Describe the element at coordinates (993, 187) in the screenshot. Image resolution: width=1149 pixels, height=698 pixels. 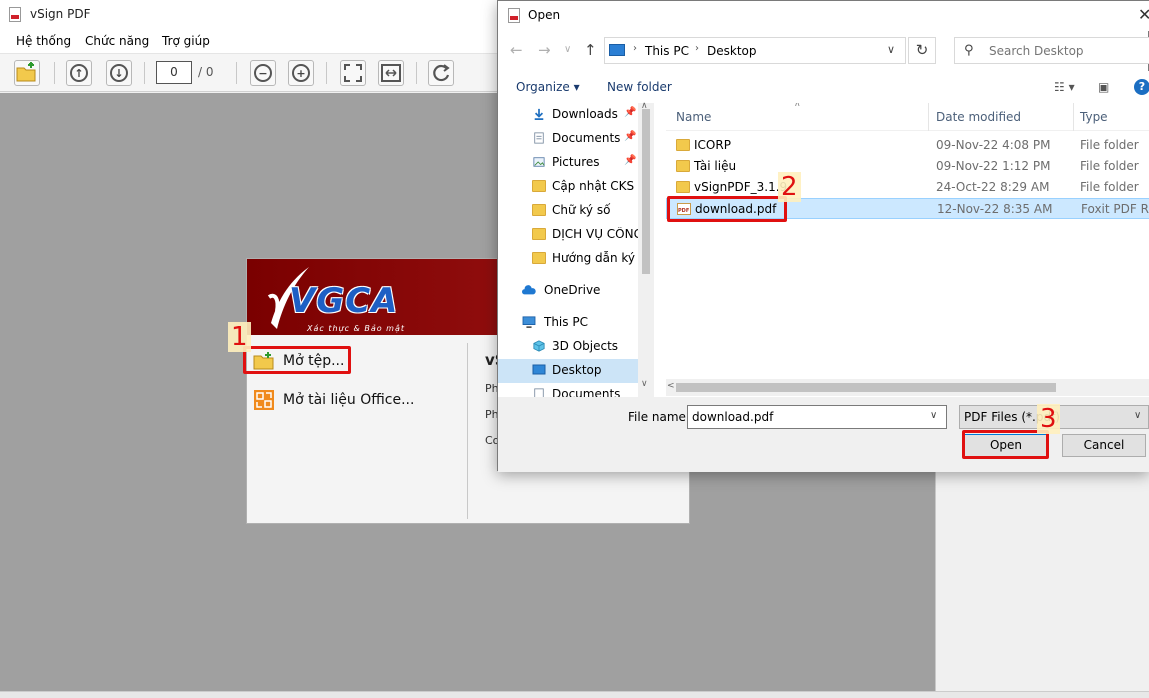
I see `file-date: 24-Oct-22 8:29 AM` at that location.